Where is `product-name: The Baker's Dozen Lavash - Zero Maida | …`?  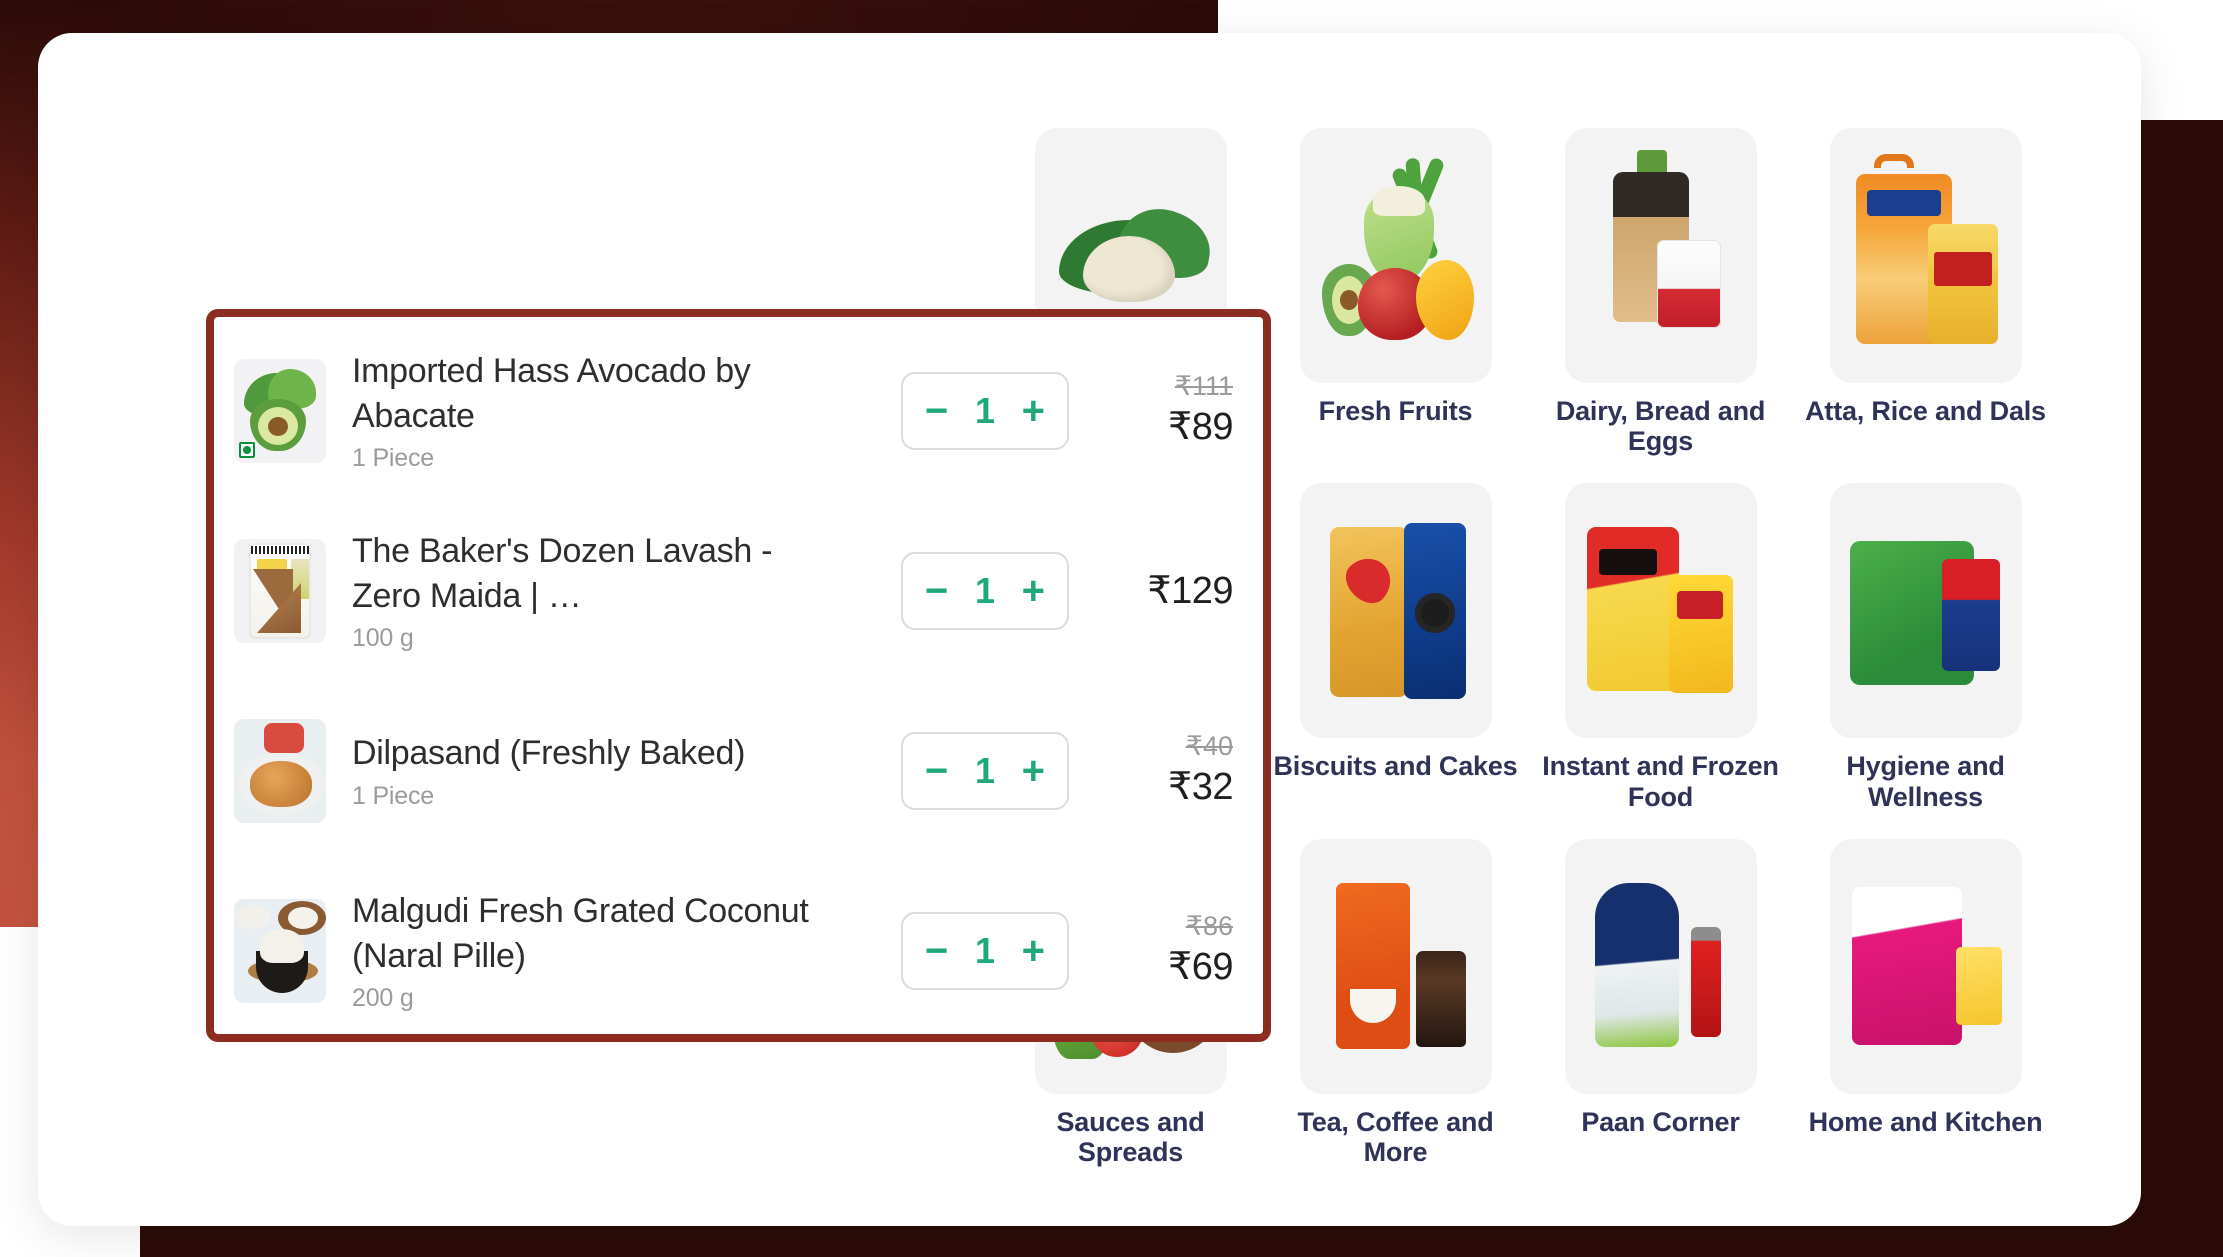 product-name: The Baker's Dozen Lavash - Zero Maida | … is located at coordinates (562, 573).